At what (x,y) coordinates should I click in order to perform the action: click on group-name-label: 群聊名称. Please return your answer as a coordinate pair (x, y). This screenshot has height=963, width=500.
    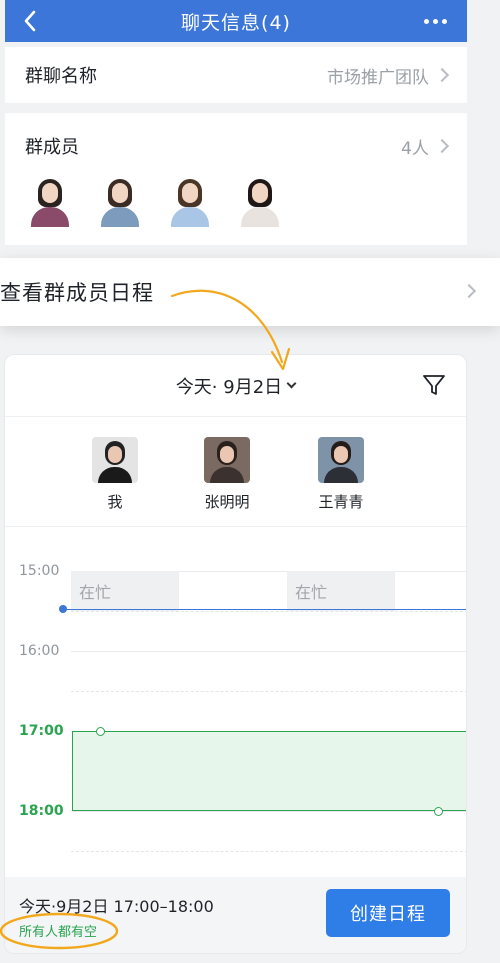
    Looking at the image, I should click on (61, 76).